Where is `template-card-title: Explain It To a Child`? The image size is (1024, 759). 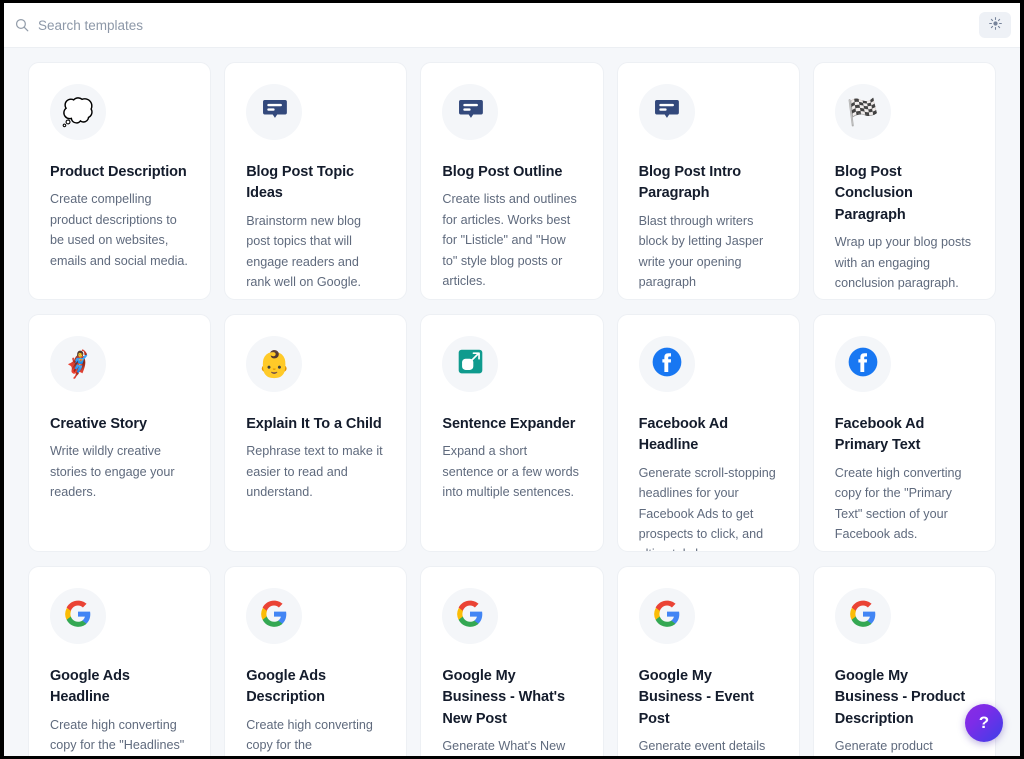 template-card-title: Explain It To a Child is located at coordinates (314, 424).